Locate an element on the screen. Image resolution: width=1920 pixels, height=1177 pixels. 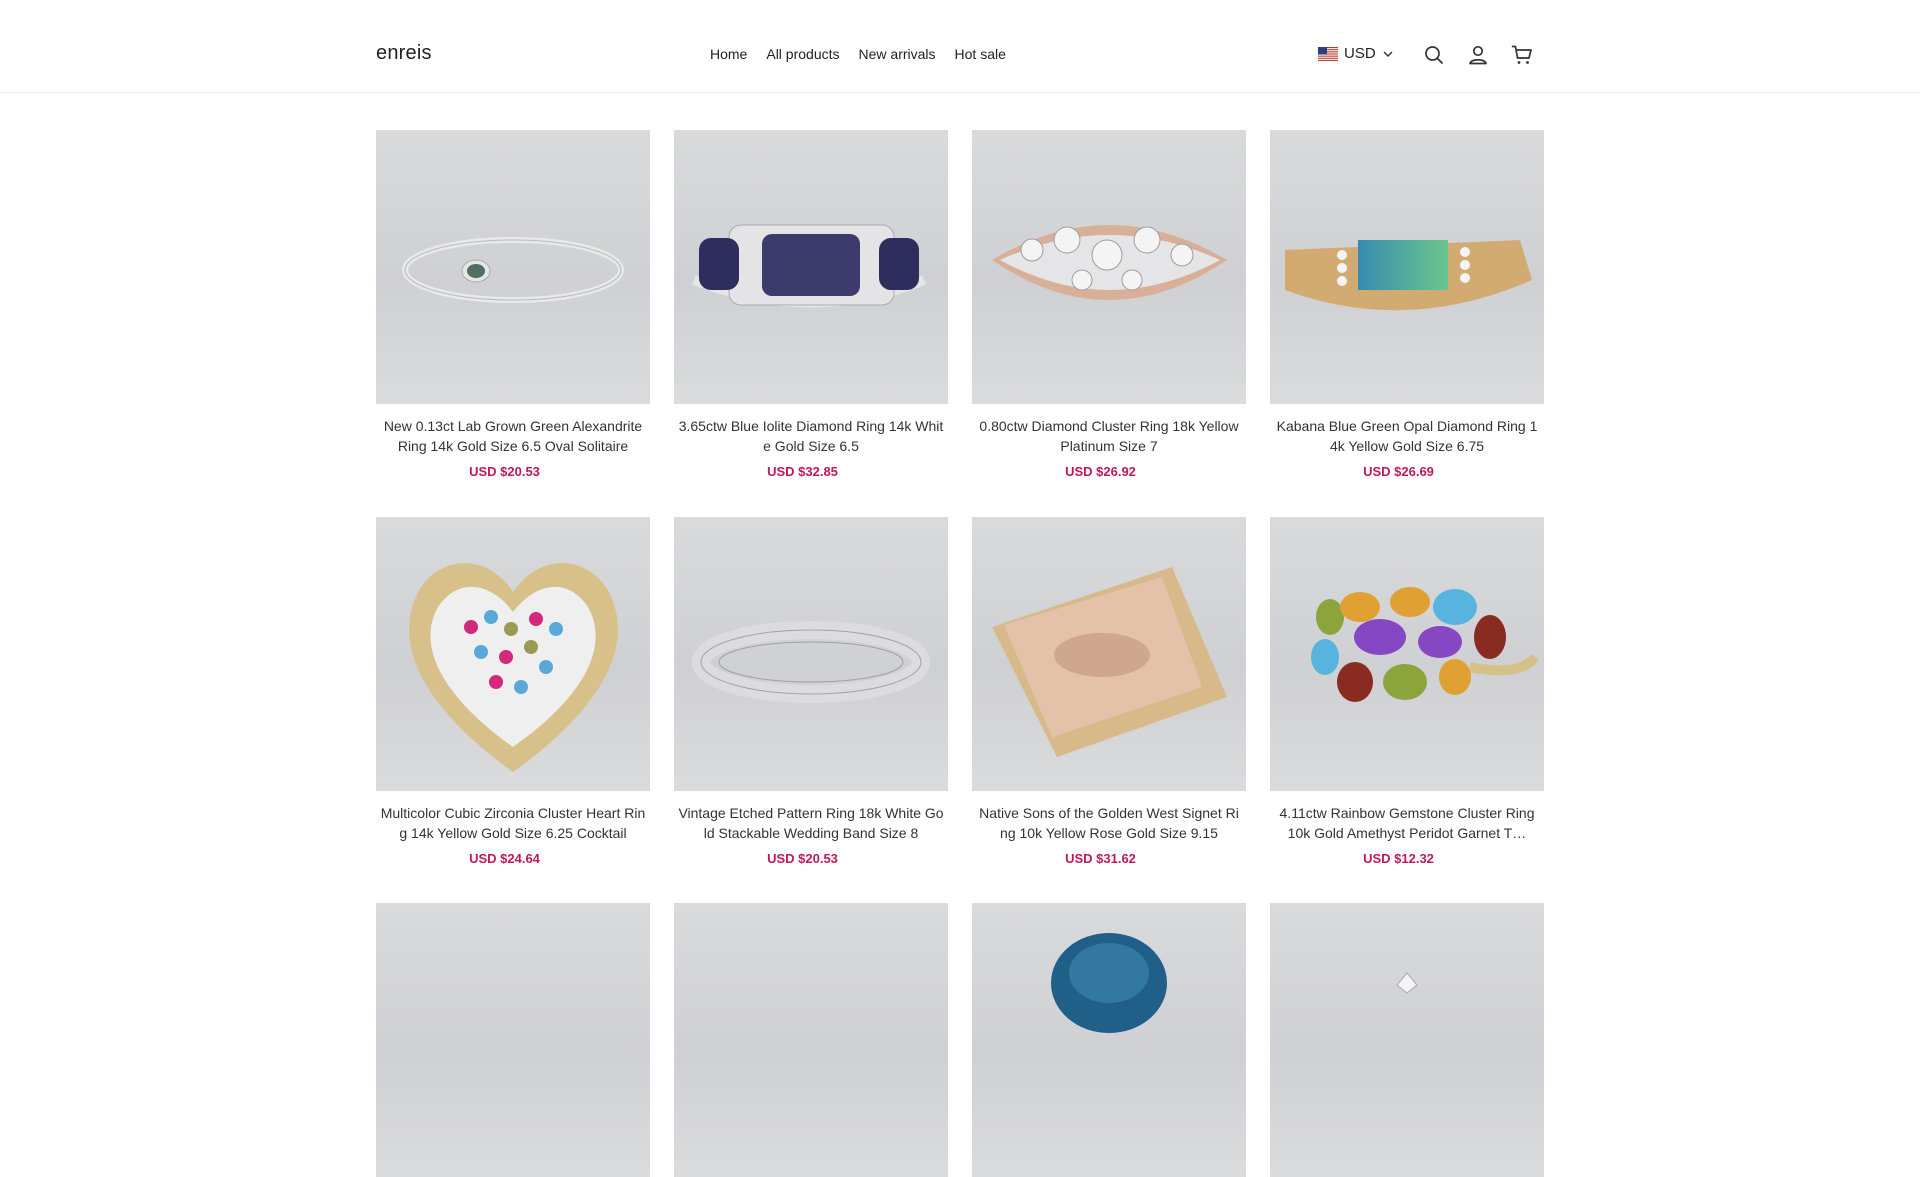
ring-image-heart is located at coordinates (513, 667).